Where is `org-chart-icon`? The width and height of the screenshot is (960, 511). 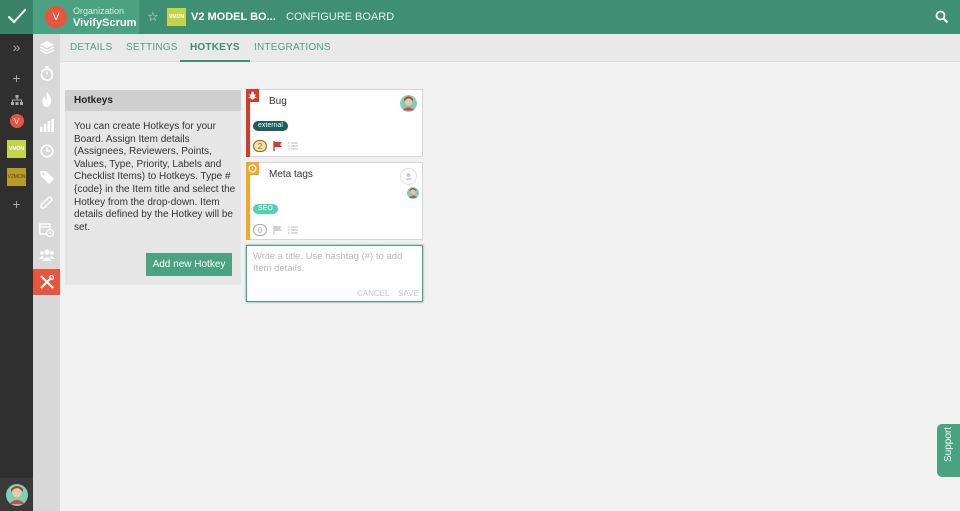 org-chart-icon is located at coordinates (16, 100).